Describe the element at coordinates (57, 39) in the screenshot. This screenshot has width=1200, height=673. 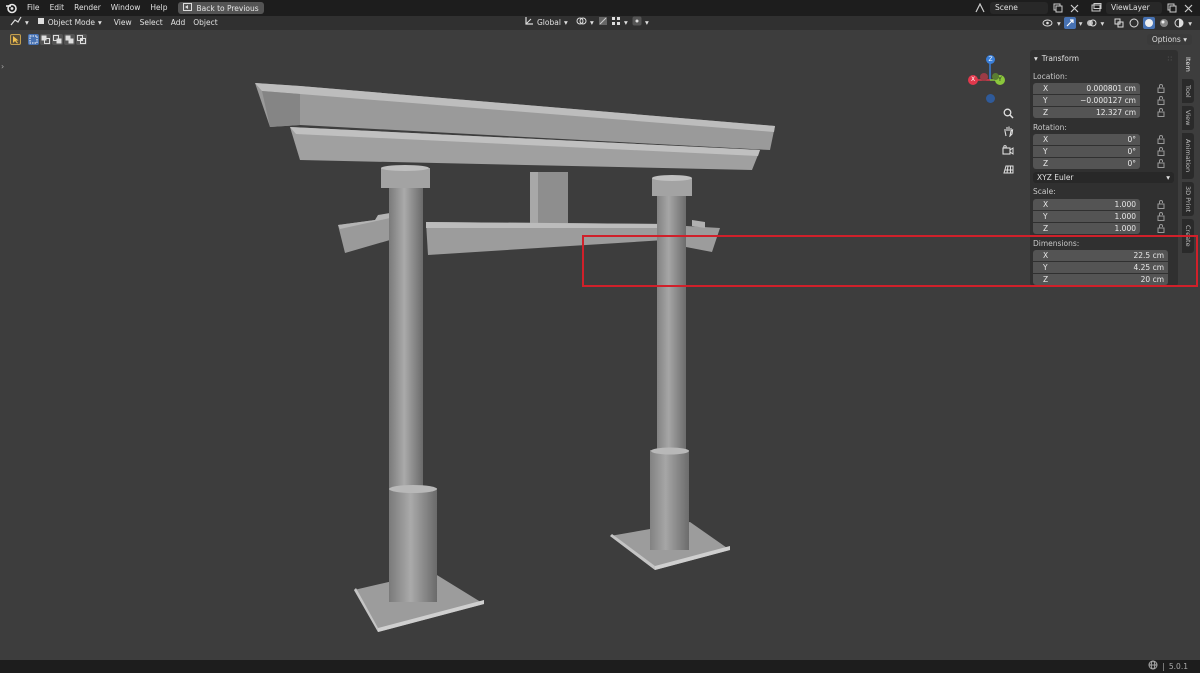
I see `select-subtract-mode-icon` at that location.